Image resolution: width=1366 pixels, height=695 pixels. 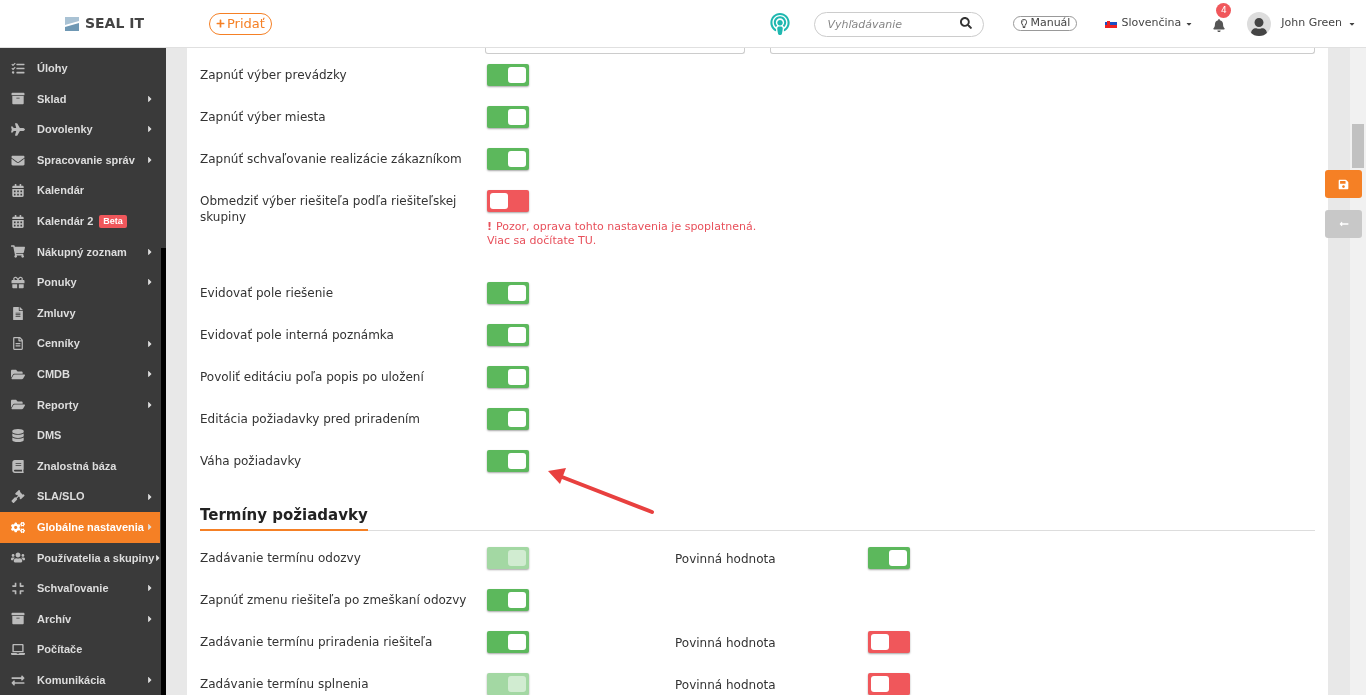 I want to click on save-button, so click(x=1343, y=184).